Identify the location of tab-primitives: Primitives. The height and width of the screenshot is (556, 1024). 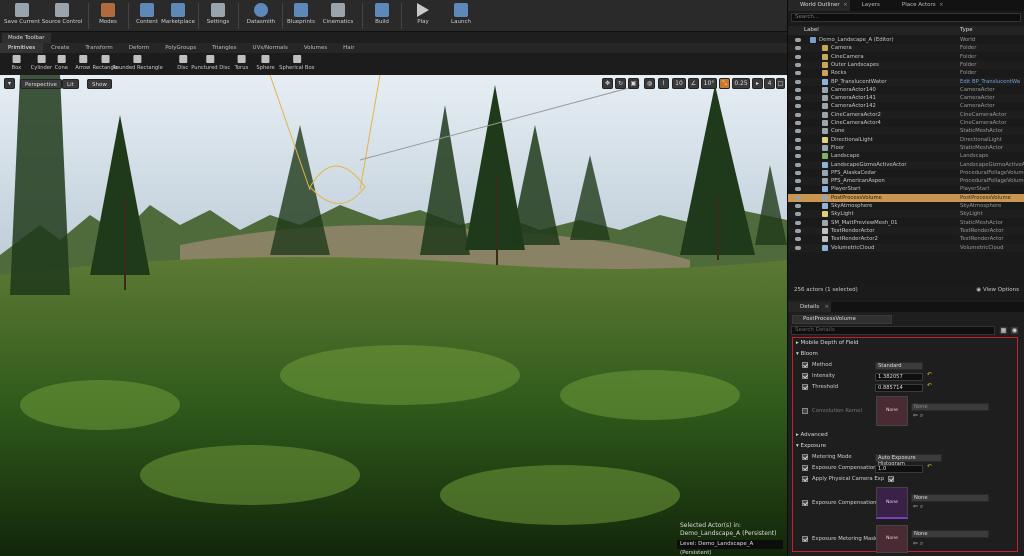
(22, 48).